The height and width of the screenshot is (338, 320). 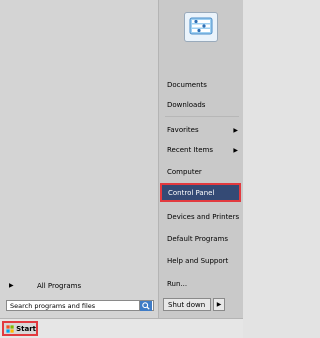 What do you see at coordinates (184, 172) in the screenshot?
I see `menu-item-label: Computer` at bounding box center [184, 172].